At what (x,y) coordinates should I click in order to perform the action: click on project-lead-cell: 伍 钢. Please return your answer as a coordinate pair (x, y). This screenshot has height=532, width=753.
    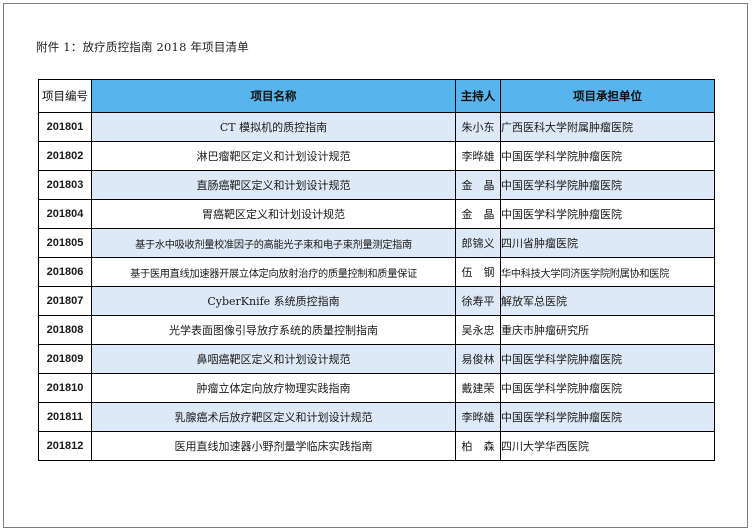
    Looking at the image, I should click on (478, 272).